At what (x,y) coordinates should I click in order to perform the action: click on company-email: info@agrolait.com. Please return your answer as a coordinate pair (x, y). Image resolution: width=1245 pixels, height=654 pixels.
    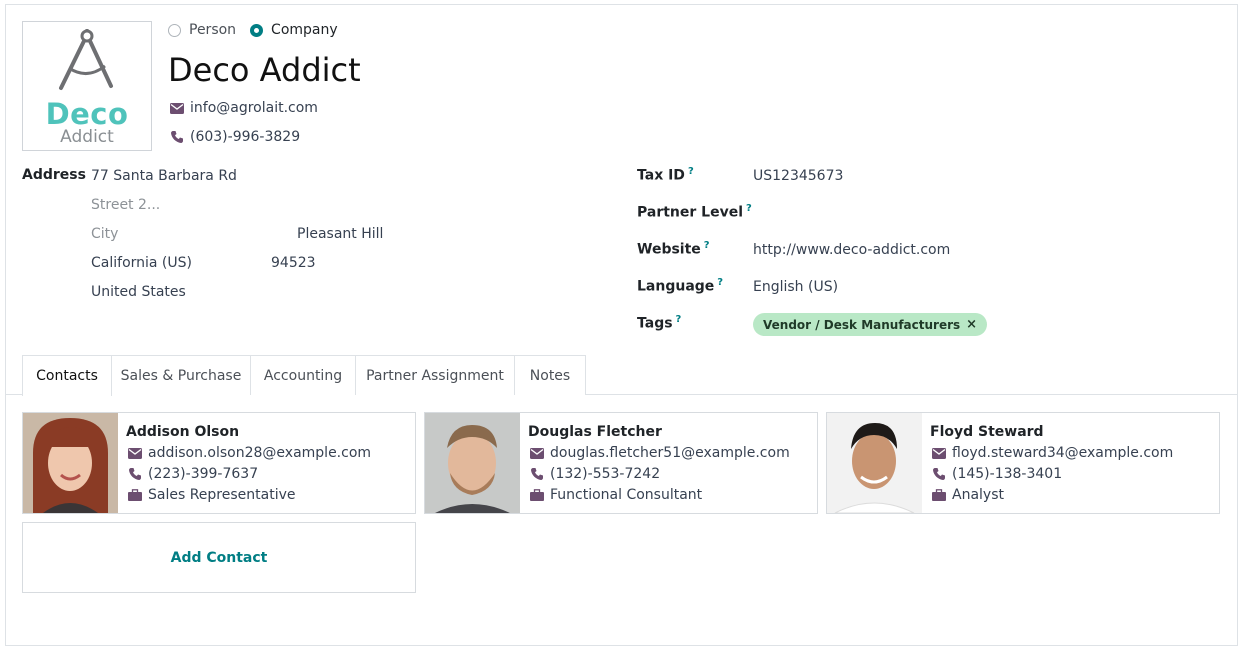
    Looking at the image, I should click on (254, 108).